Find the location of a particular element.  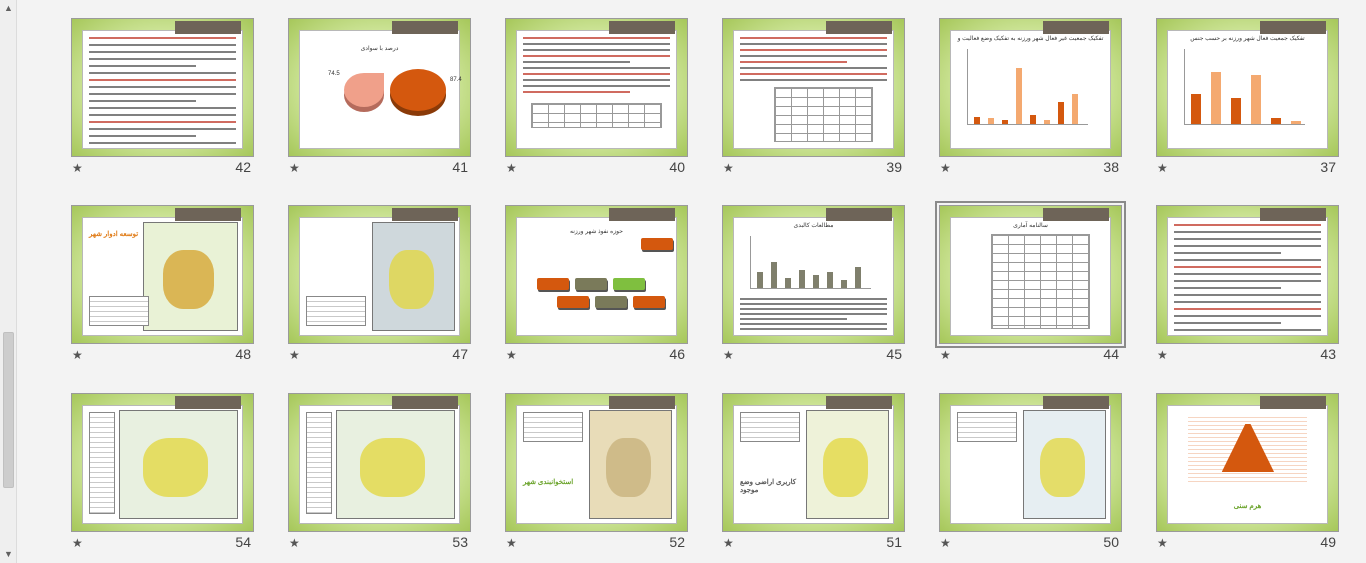

slide-content-panel: هرم سنی is located at coordinates (1247, 464).